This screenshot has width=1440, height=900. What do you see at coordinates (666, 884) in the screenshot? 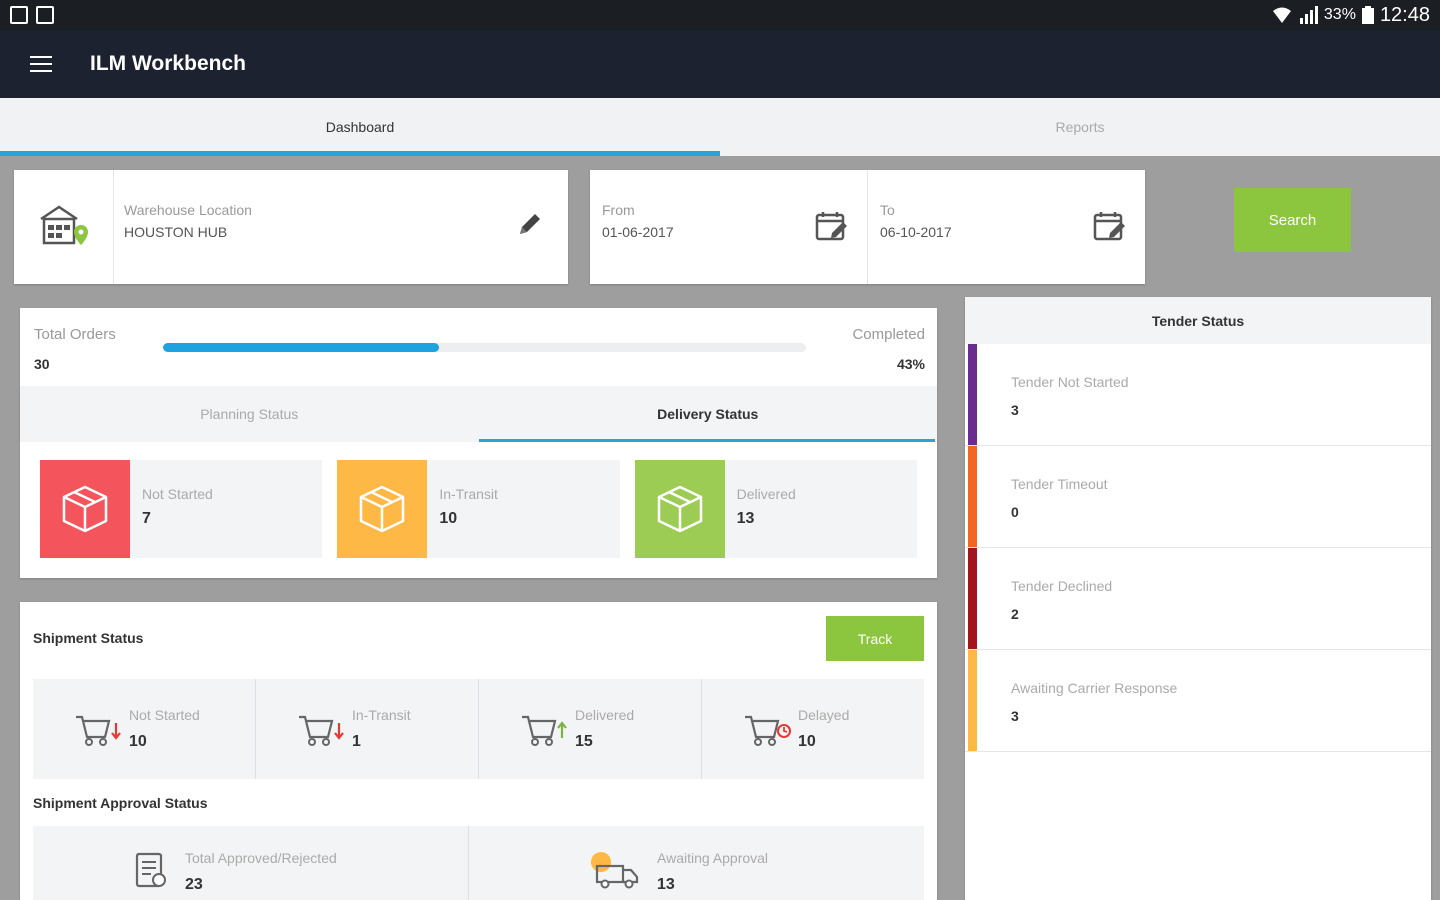
I see `approval-value: 13` at bounding box center [666, 884].